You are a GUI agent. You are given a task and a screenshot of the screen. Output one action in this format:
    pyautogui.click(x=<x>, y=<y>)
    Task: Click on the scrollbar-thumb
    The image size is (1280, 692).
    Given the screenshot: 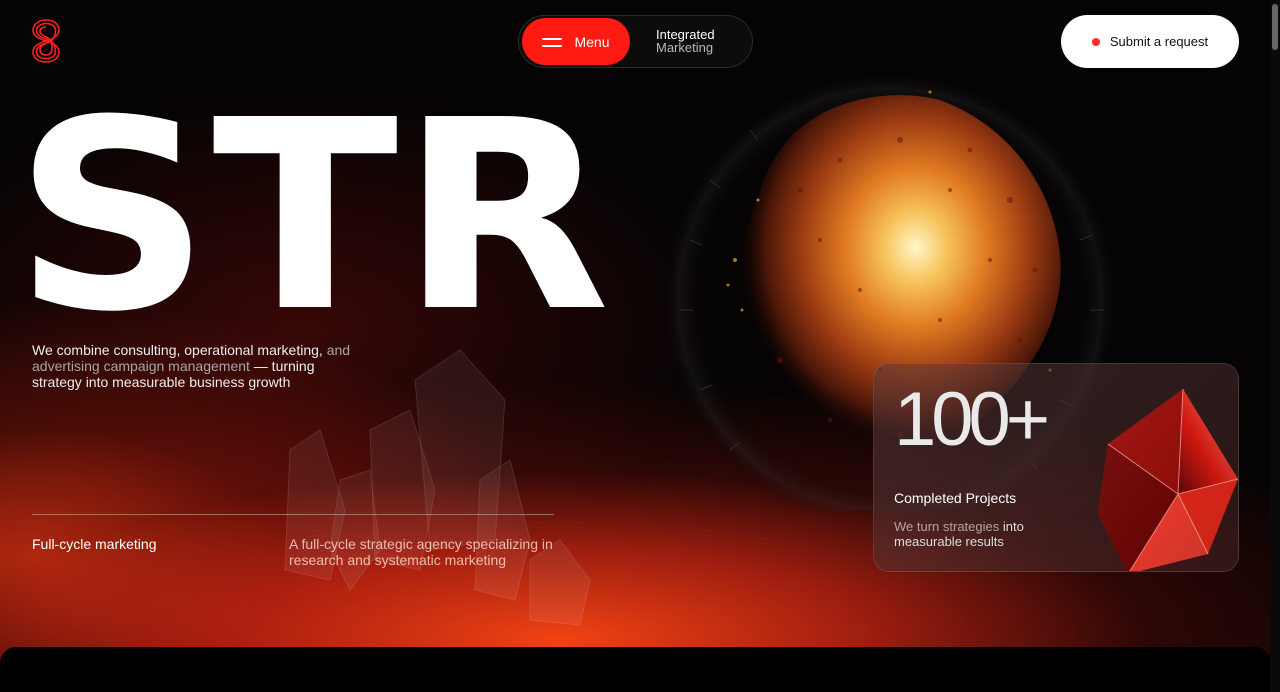 What is the action you would take?
    pyautogui.click(x=1275, y=27)
    